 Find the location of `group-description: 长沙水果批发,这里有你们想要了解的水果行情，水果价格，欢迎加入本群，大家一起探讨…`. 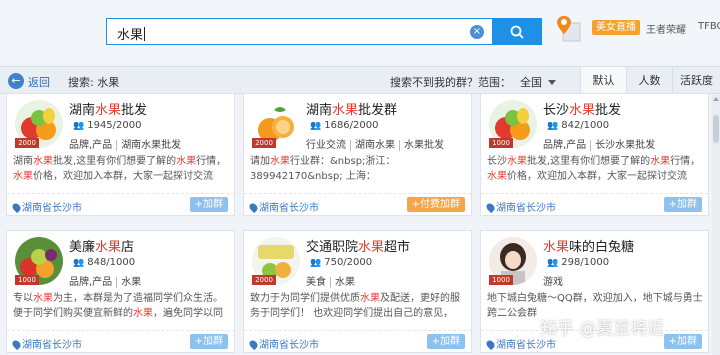

group-description: 长沙水果批发,这里有你们想要了解的水果行情，水果价格，欢迎加入本群，大家一起探讨… is located at coordinates (596, 169).